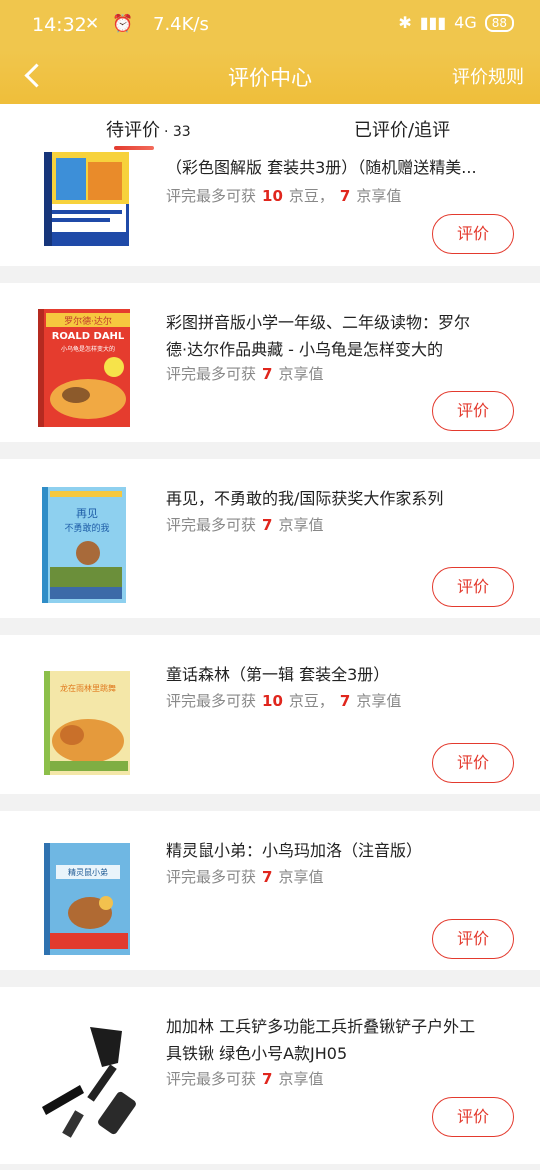  What do you see at coordinates (488, 76) in the screenshot?
I see `rules-link: 评价规则` at bounding box center [488, 76].